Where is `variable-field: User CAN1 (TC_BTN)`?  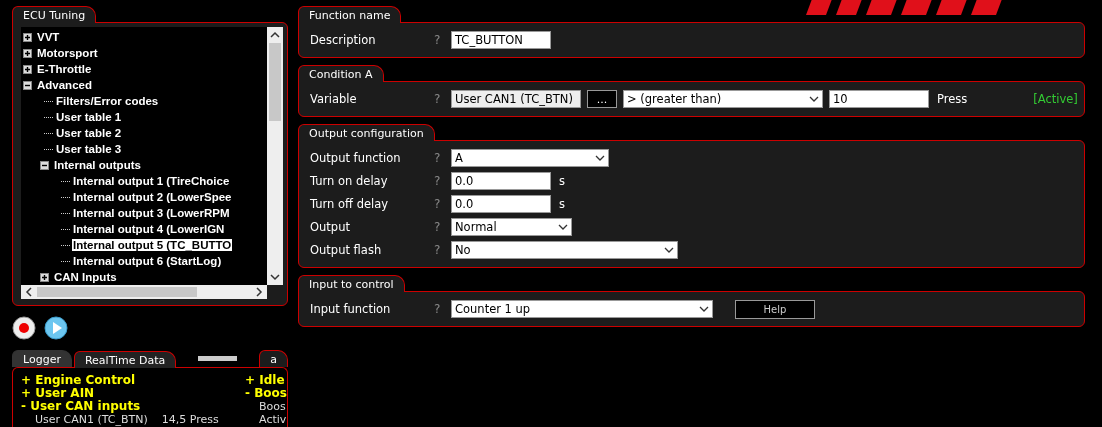 variable-field: User CAN1 (TC_BTN) is located at coordinates (516, 99).